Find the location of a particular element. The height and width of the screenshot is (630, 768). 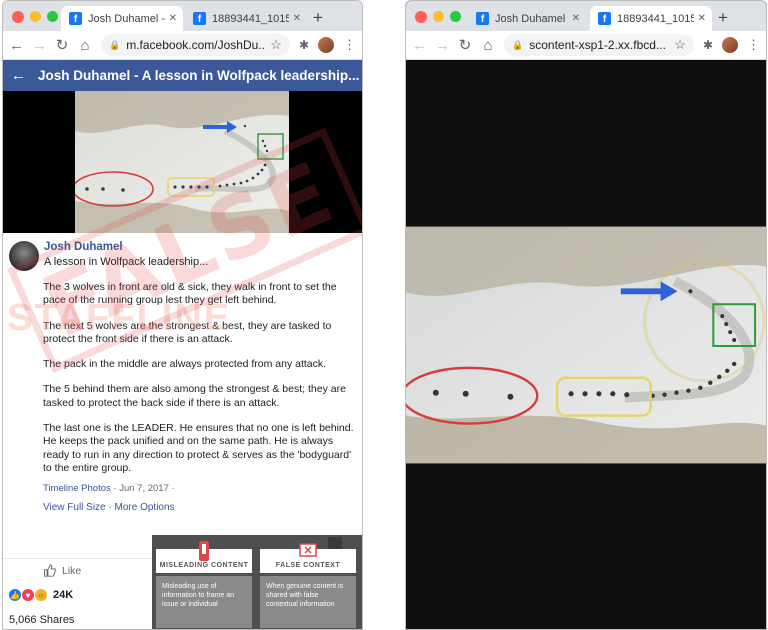

timeline-photos-link: Timeline Photos is located at coordinates (77, 488).